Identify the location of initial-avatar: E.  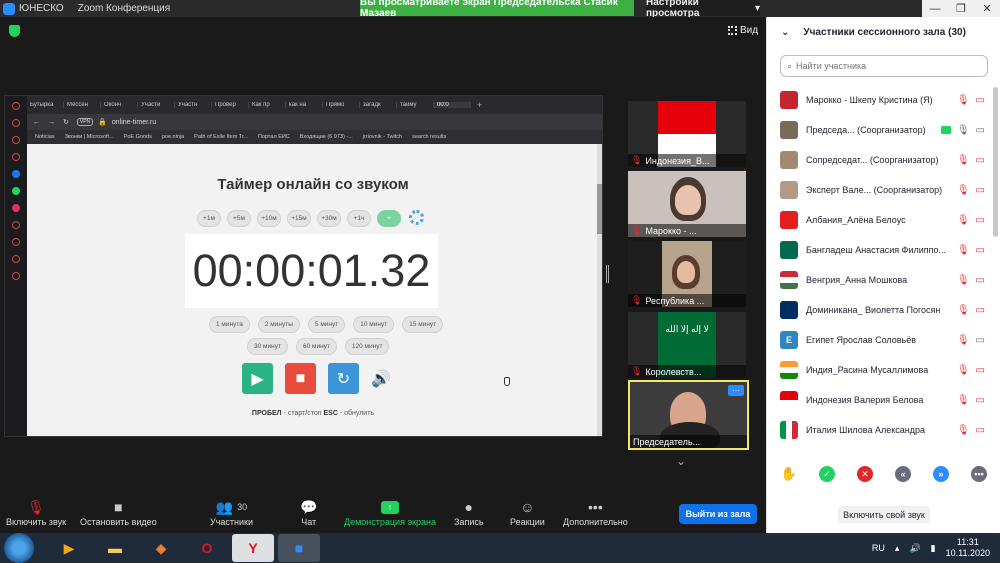
(789, 340).